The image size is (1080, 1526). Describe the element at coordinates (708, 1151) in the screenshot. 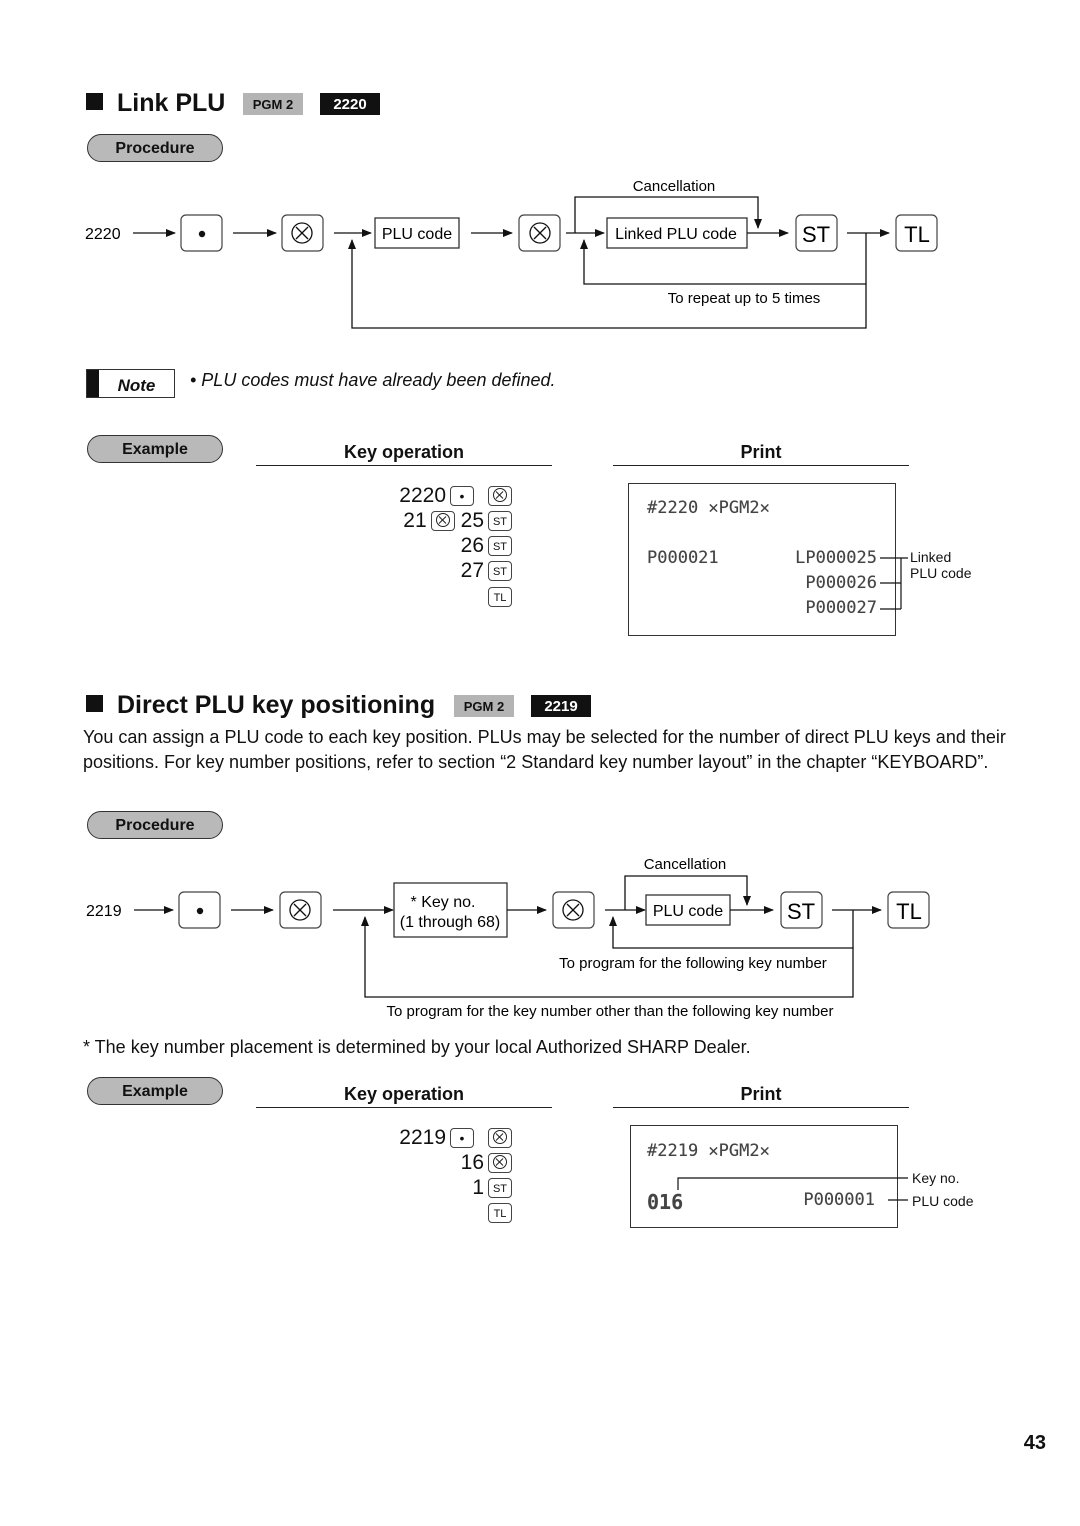

I see `receipt-header: #2219 ✕PGM2✕` at that location.